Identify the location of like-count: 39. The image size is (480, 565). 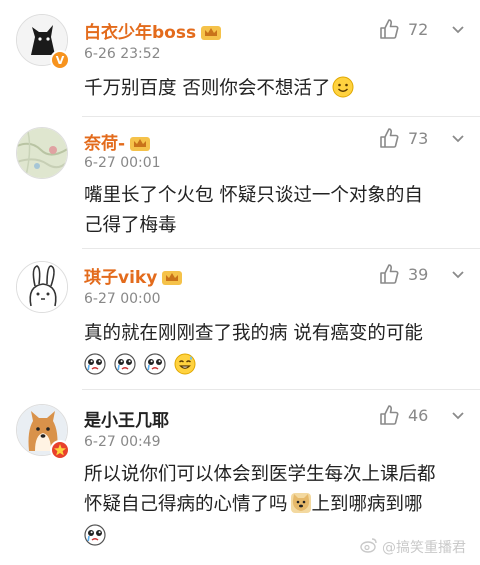
(418, 274).